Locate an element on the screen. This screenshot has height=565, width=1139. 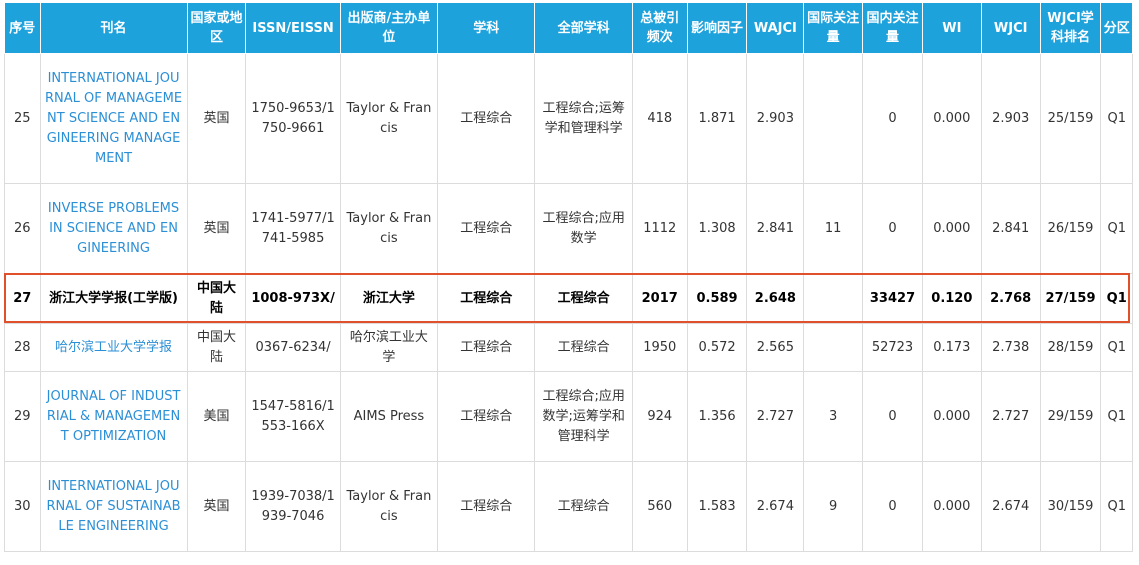
header-country: 国家或地区 is located at coordinates (216, 28).